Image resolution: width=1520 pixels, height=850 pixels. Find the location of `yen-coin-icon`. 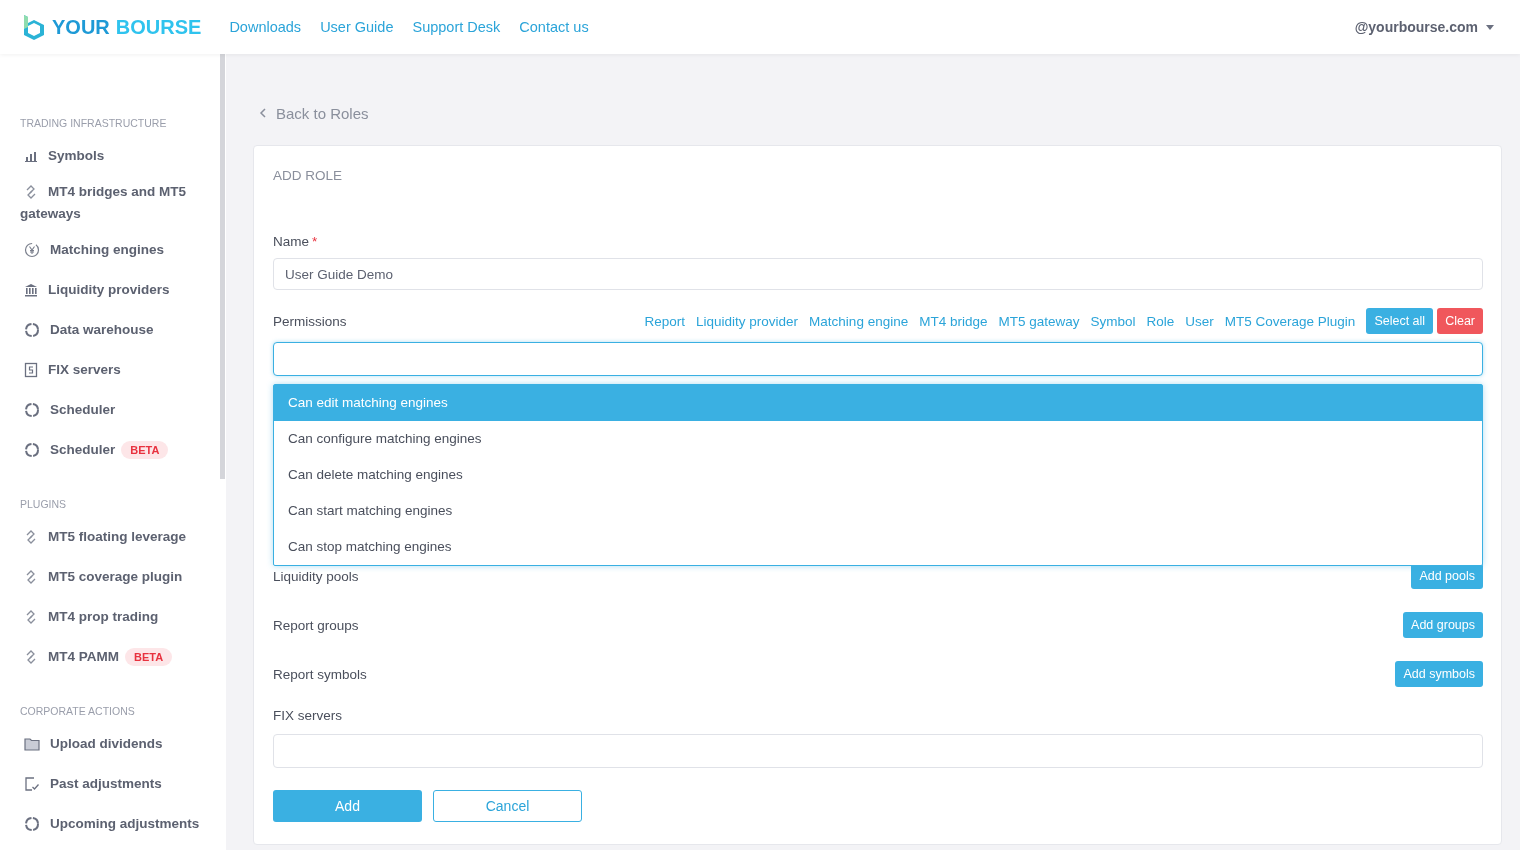

yen-coin-icon is located at coordinates (32, 250).